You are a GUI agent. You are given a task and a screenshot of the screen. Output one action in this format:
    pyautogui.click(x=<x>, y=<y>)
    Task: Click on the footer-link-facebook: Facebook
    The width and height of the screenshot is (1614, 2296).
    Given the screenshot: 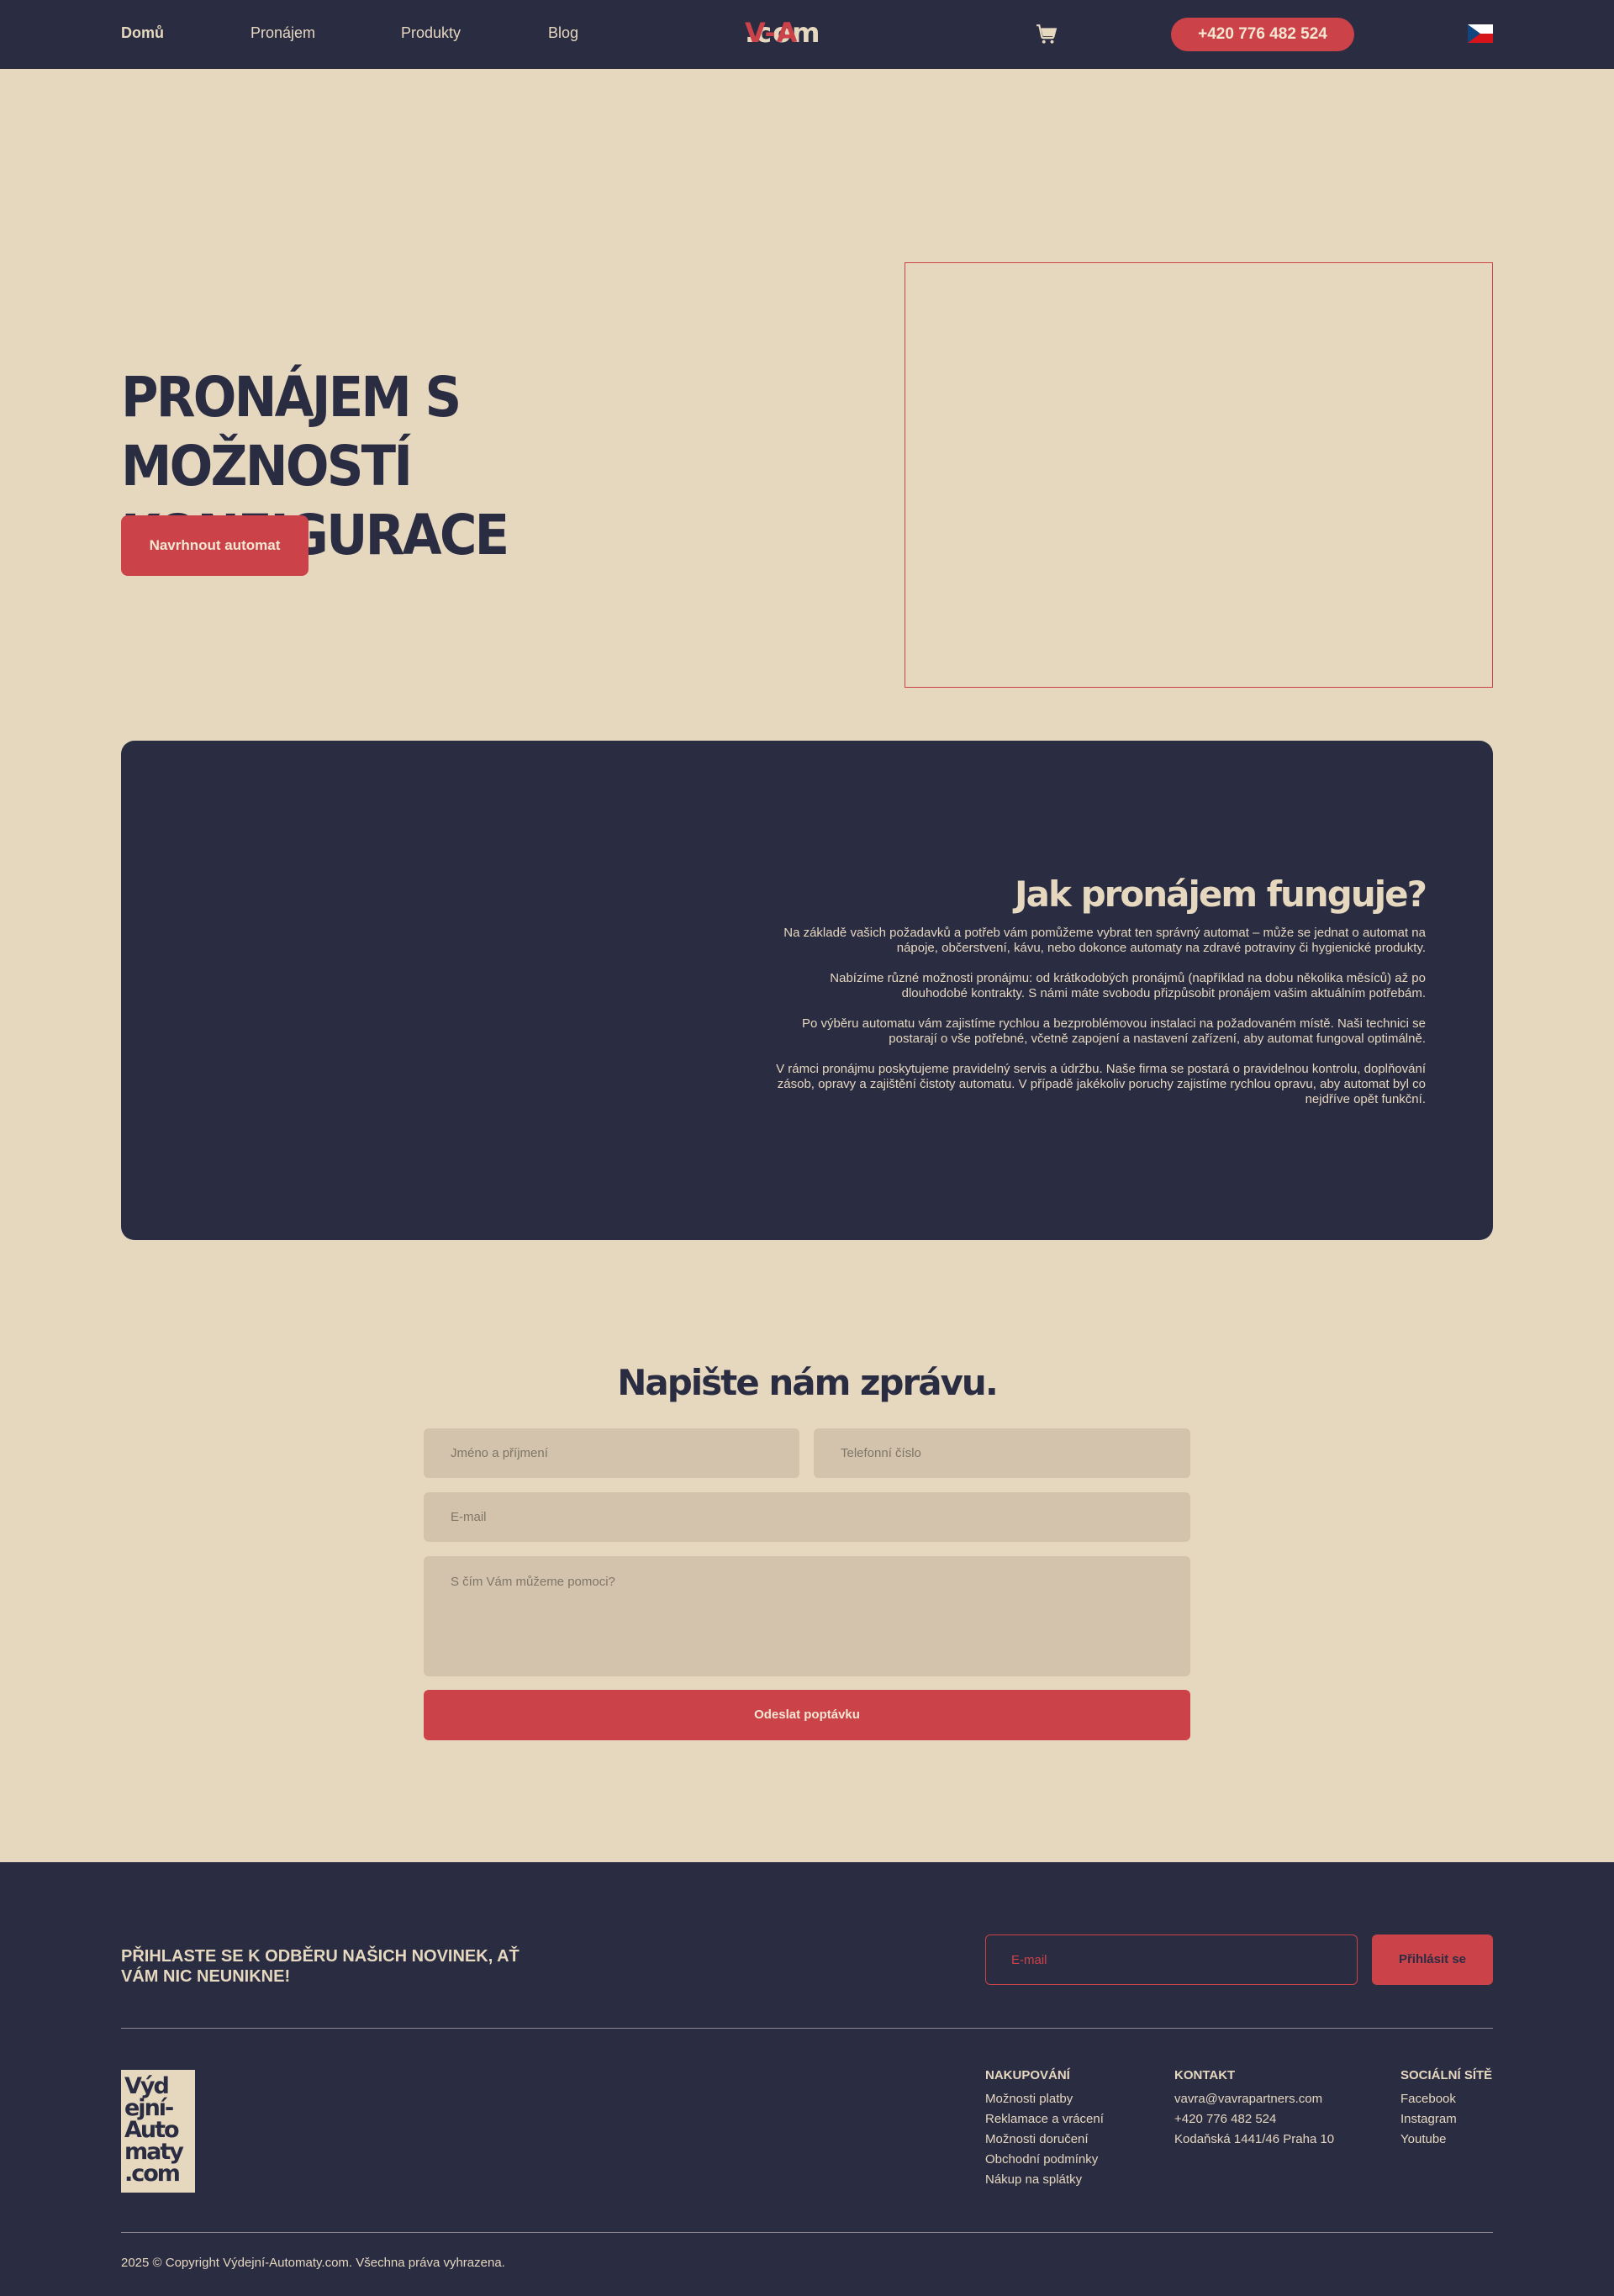 What is the action you would take?
    pyautogui.click(x=1446, y=2099)
    